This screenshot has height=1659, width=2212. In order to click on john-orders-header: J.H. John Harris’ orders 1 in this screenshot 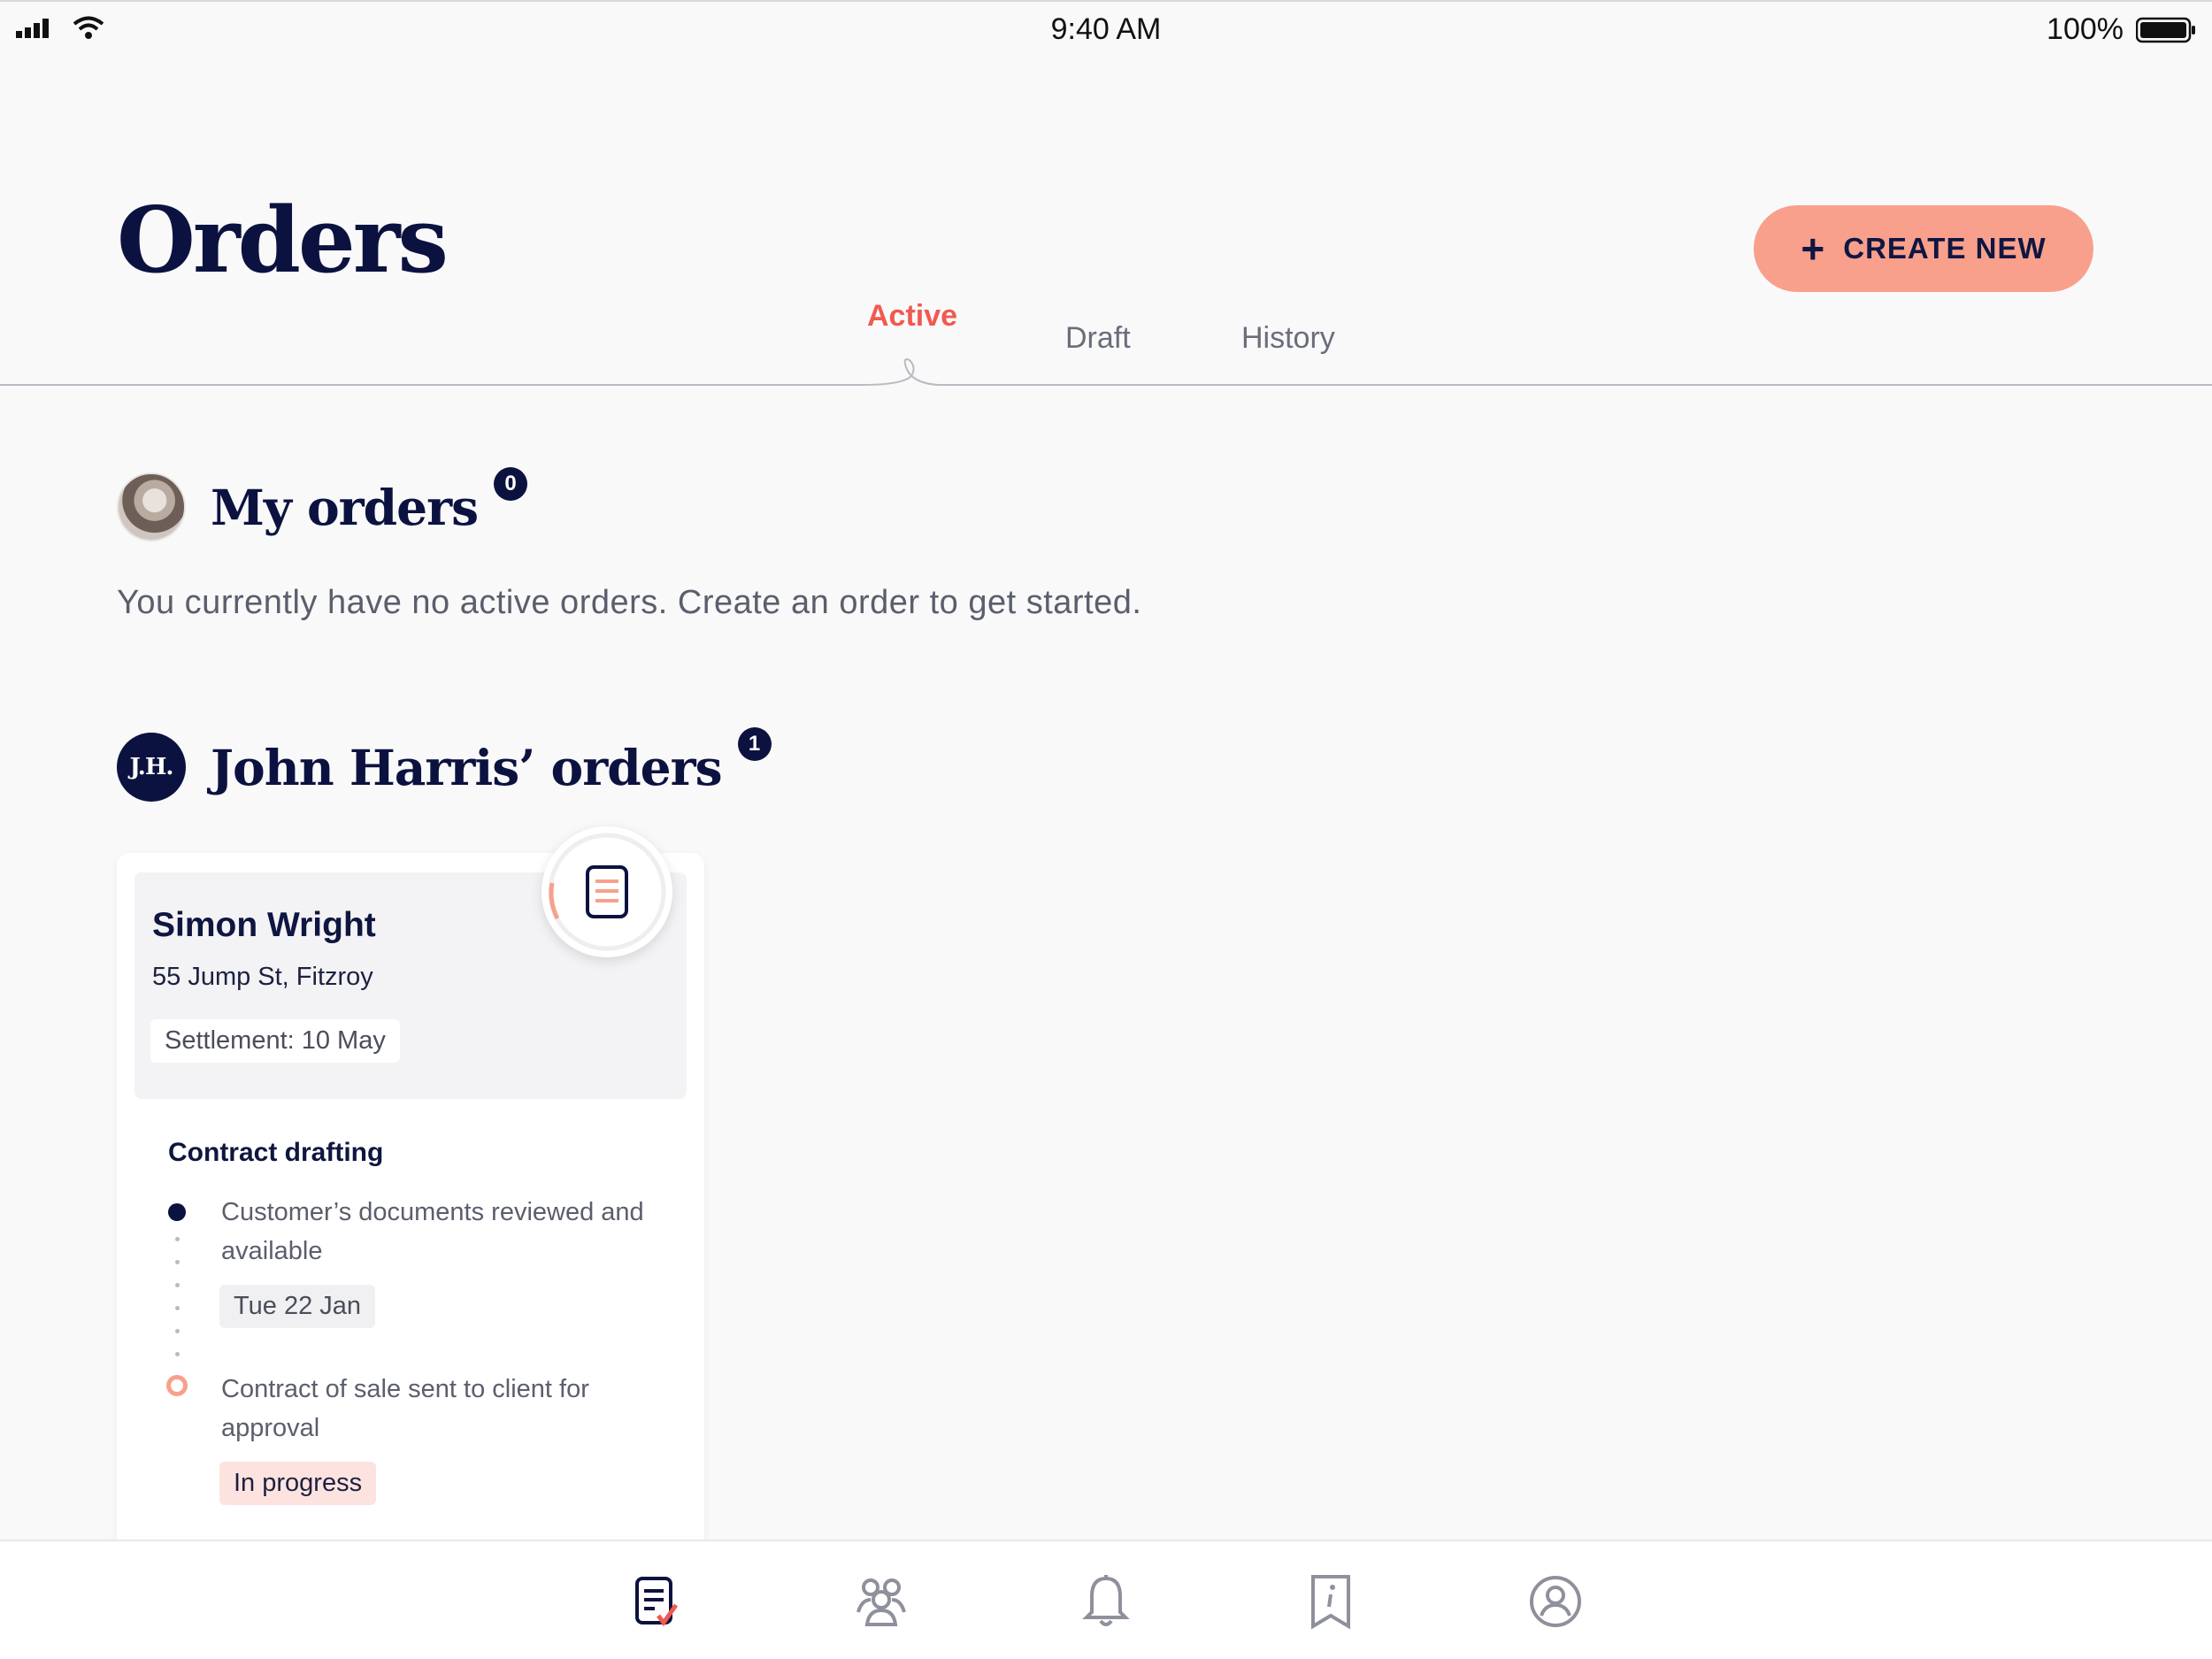, I will do `click(445, 765)`.